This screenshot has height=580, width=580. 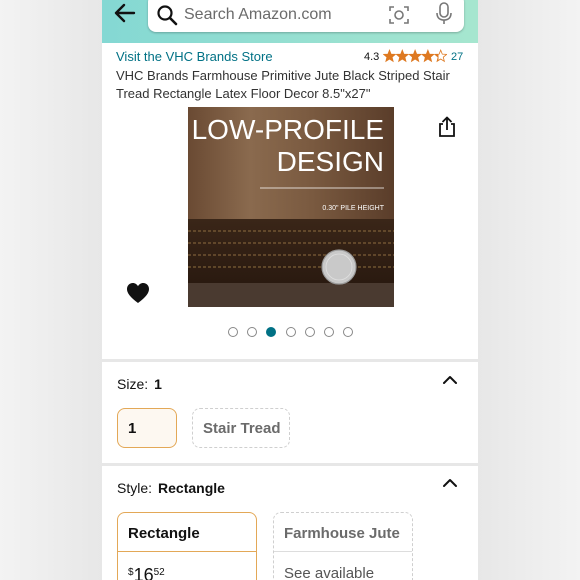 I want to click on image-headline-2: DESIGN, so click(x=330, y=161).